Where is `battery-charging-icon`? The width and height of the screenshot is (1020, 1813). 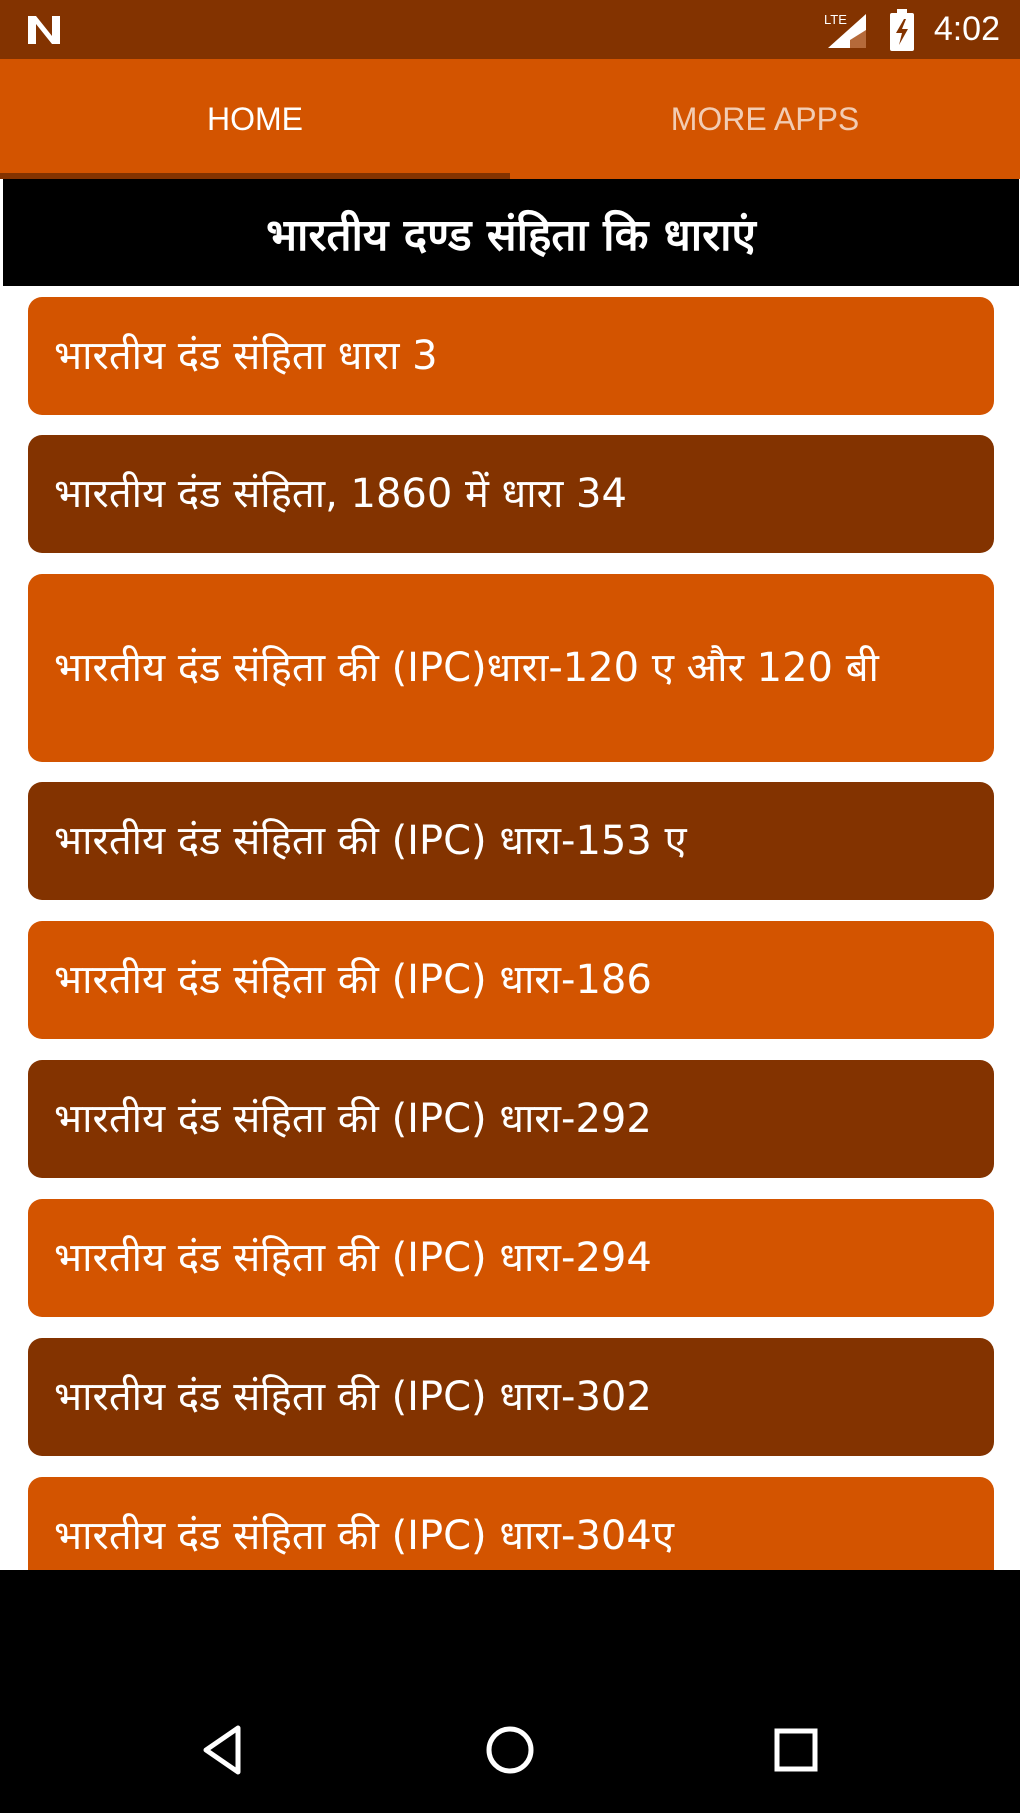
battery-charging-icon is located at coordinates (901, 29).